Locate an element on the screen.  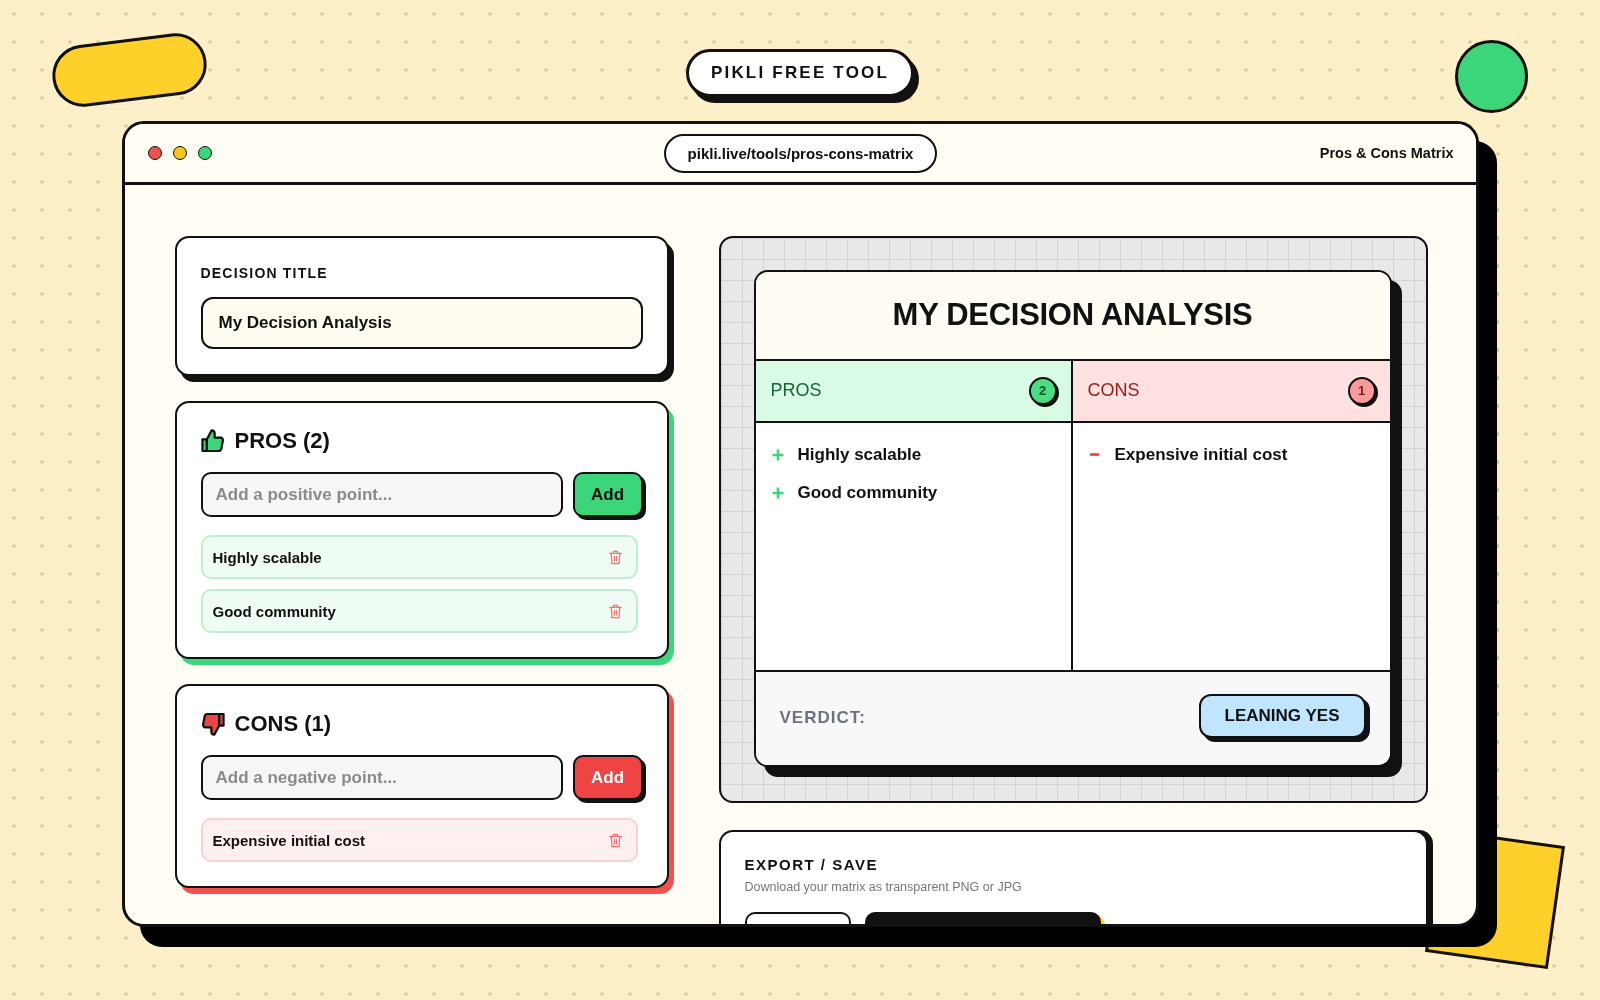
matrix-item-text: Good community is located at coordinates (867, 492).